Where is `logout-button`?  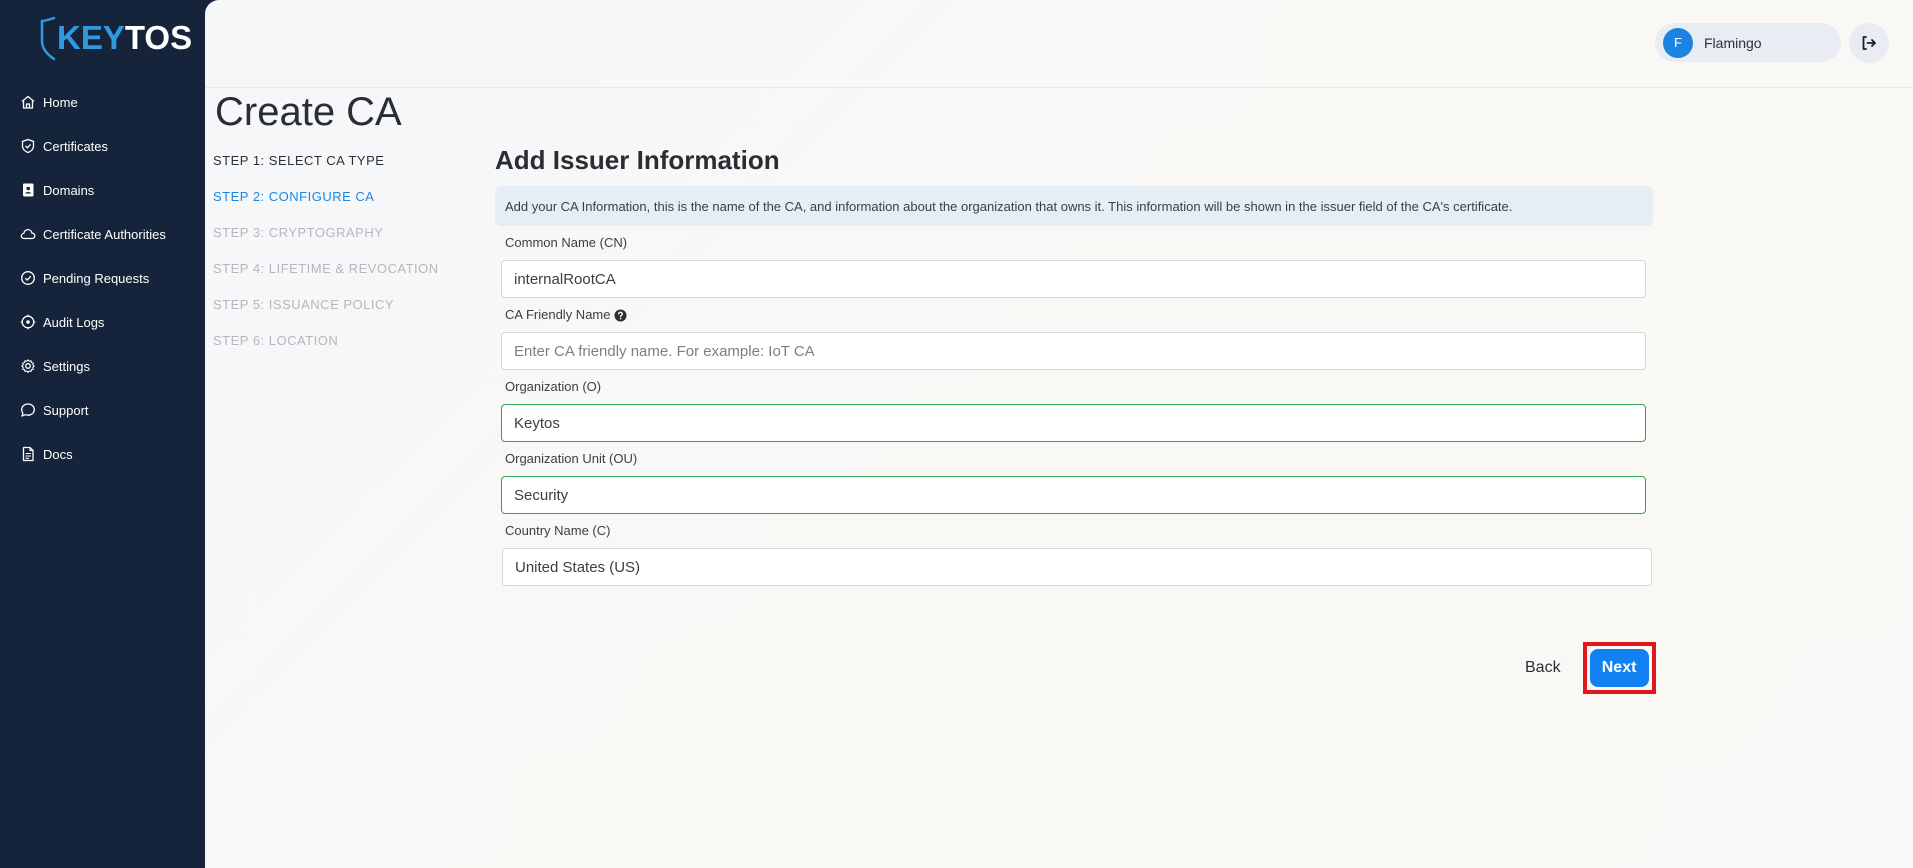 logout-button is located at coordinates (1869, 43).